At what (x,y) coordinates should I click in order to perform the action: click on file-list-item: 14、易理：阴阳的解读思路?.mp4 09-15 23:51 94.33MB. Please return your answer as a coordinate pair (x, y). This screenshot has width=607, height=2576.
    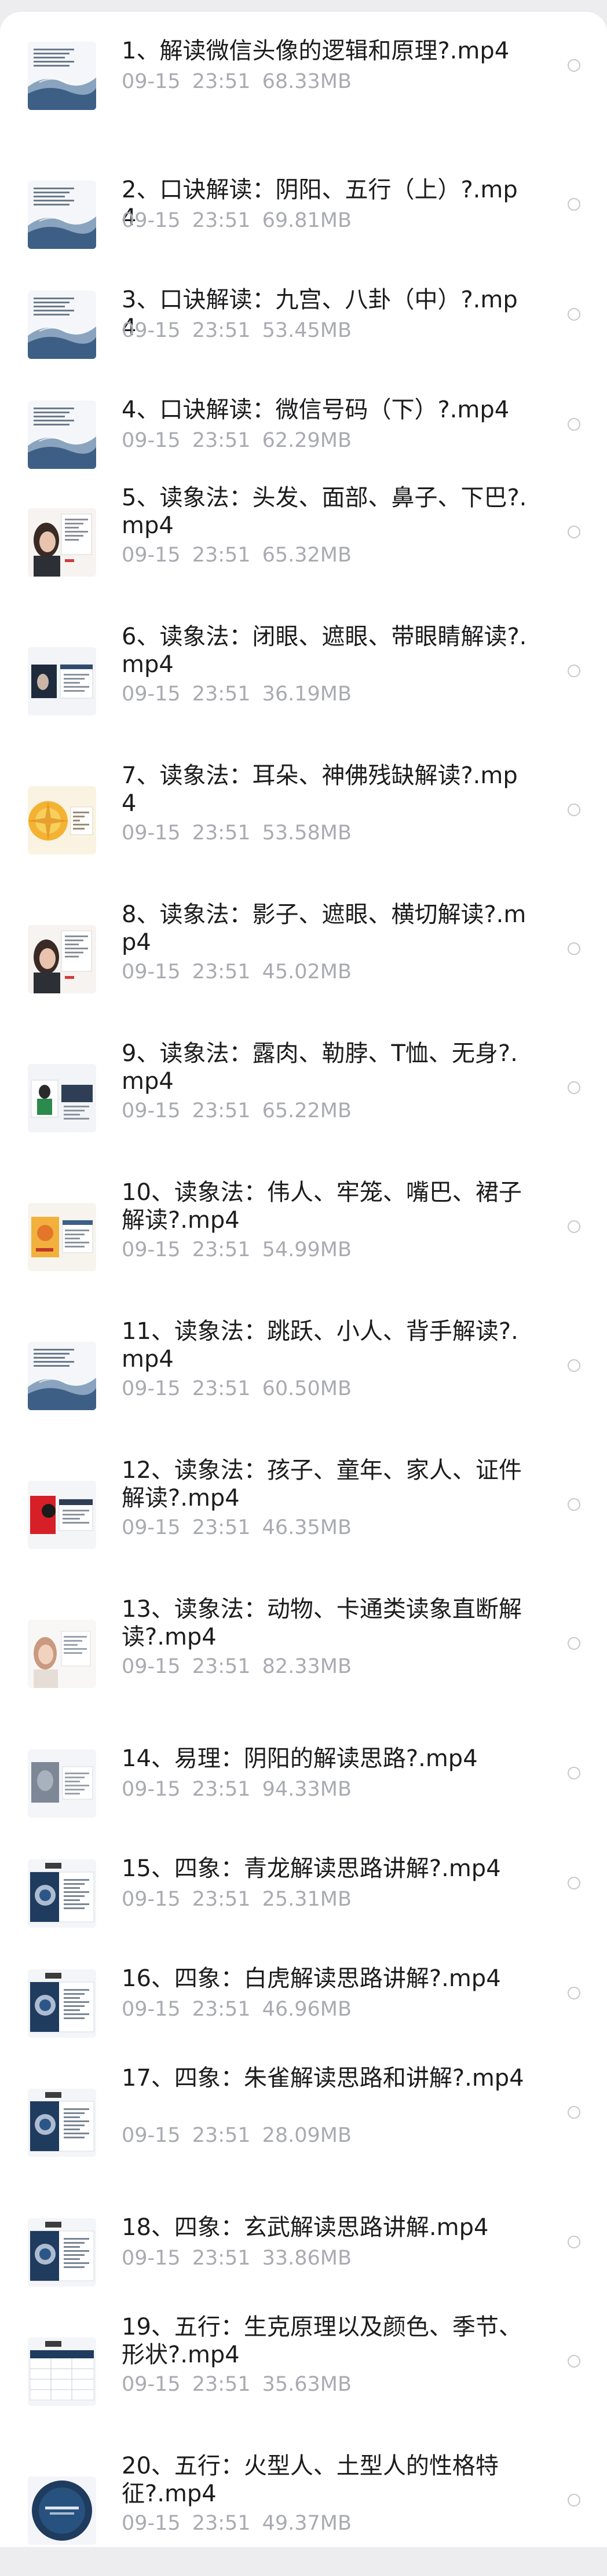
    Looking at the image, I should click on (303, 1774).